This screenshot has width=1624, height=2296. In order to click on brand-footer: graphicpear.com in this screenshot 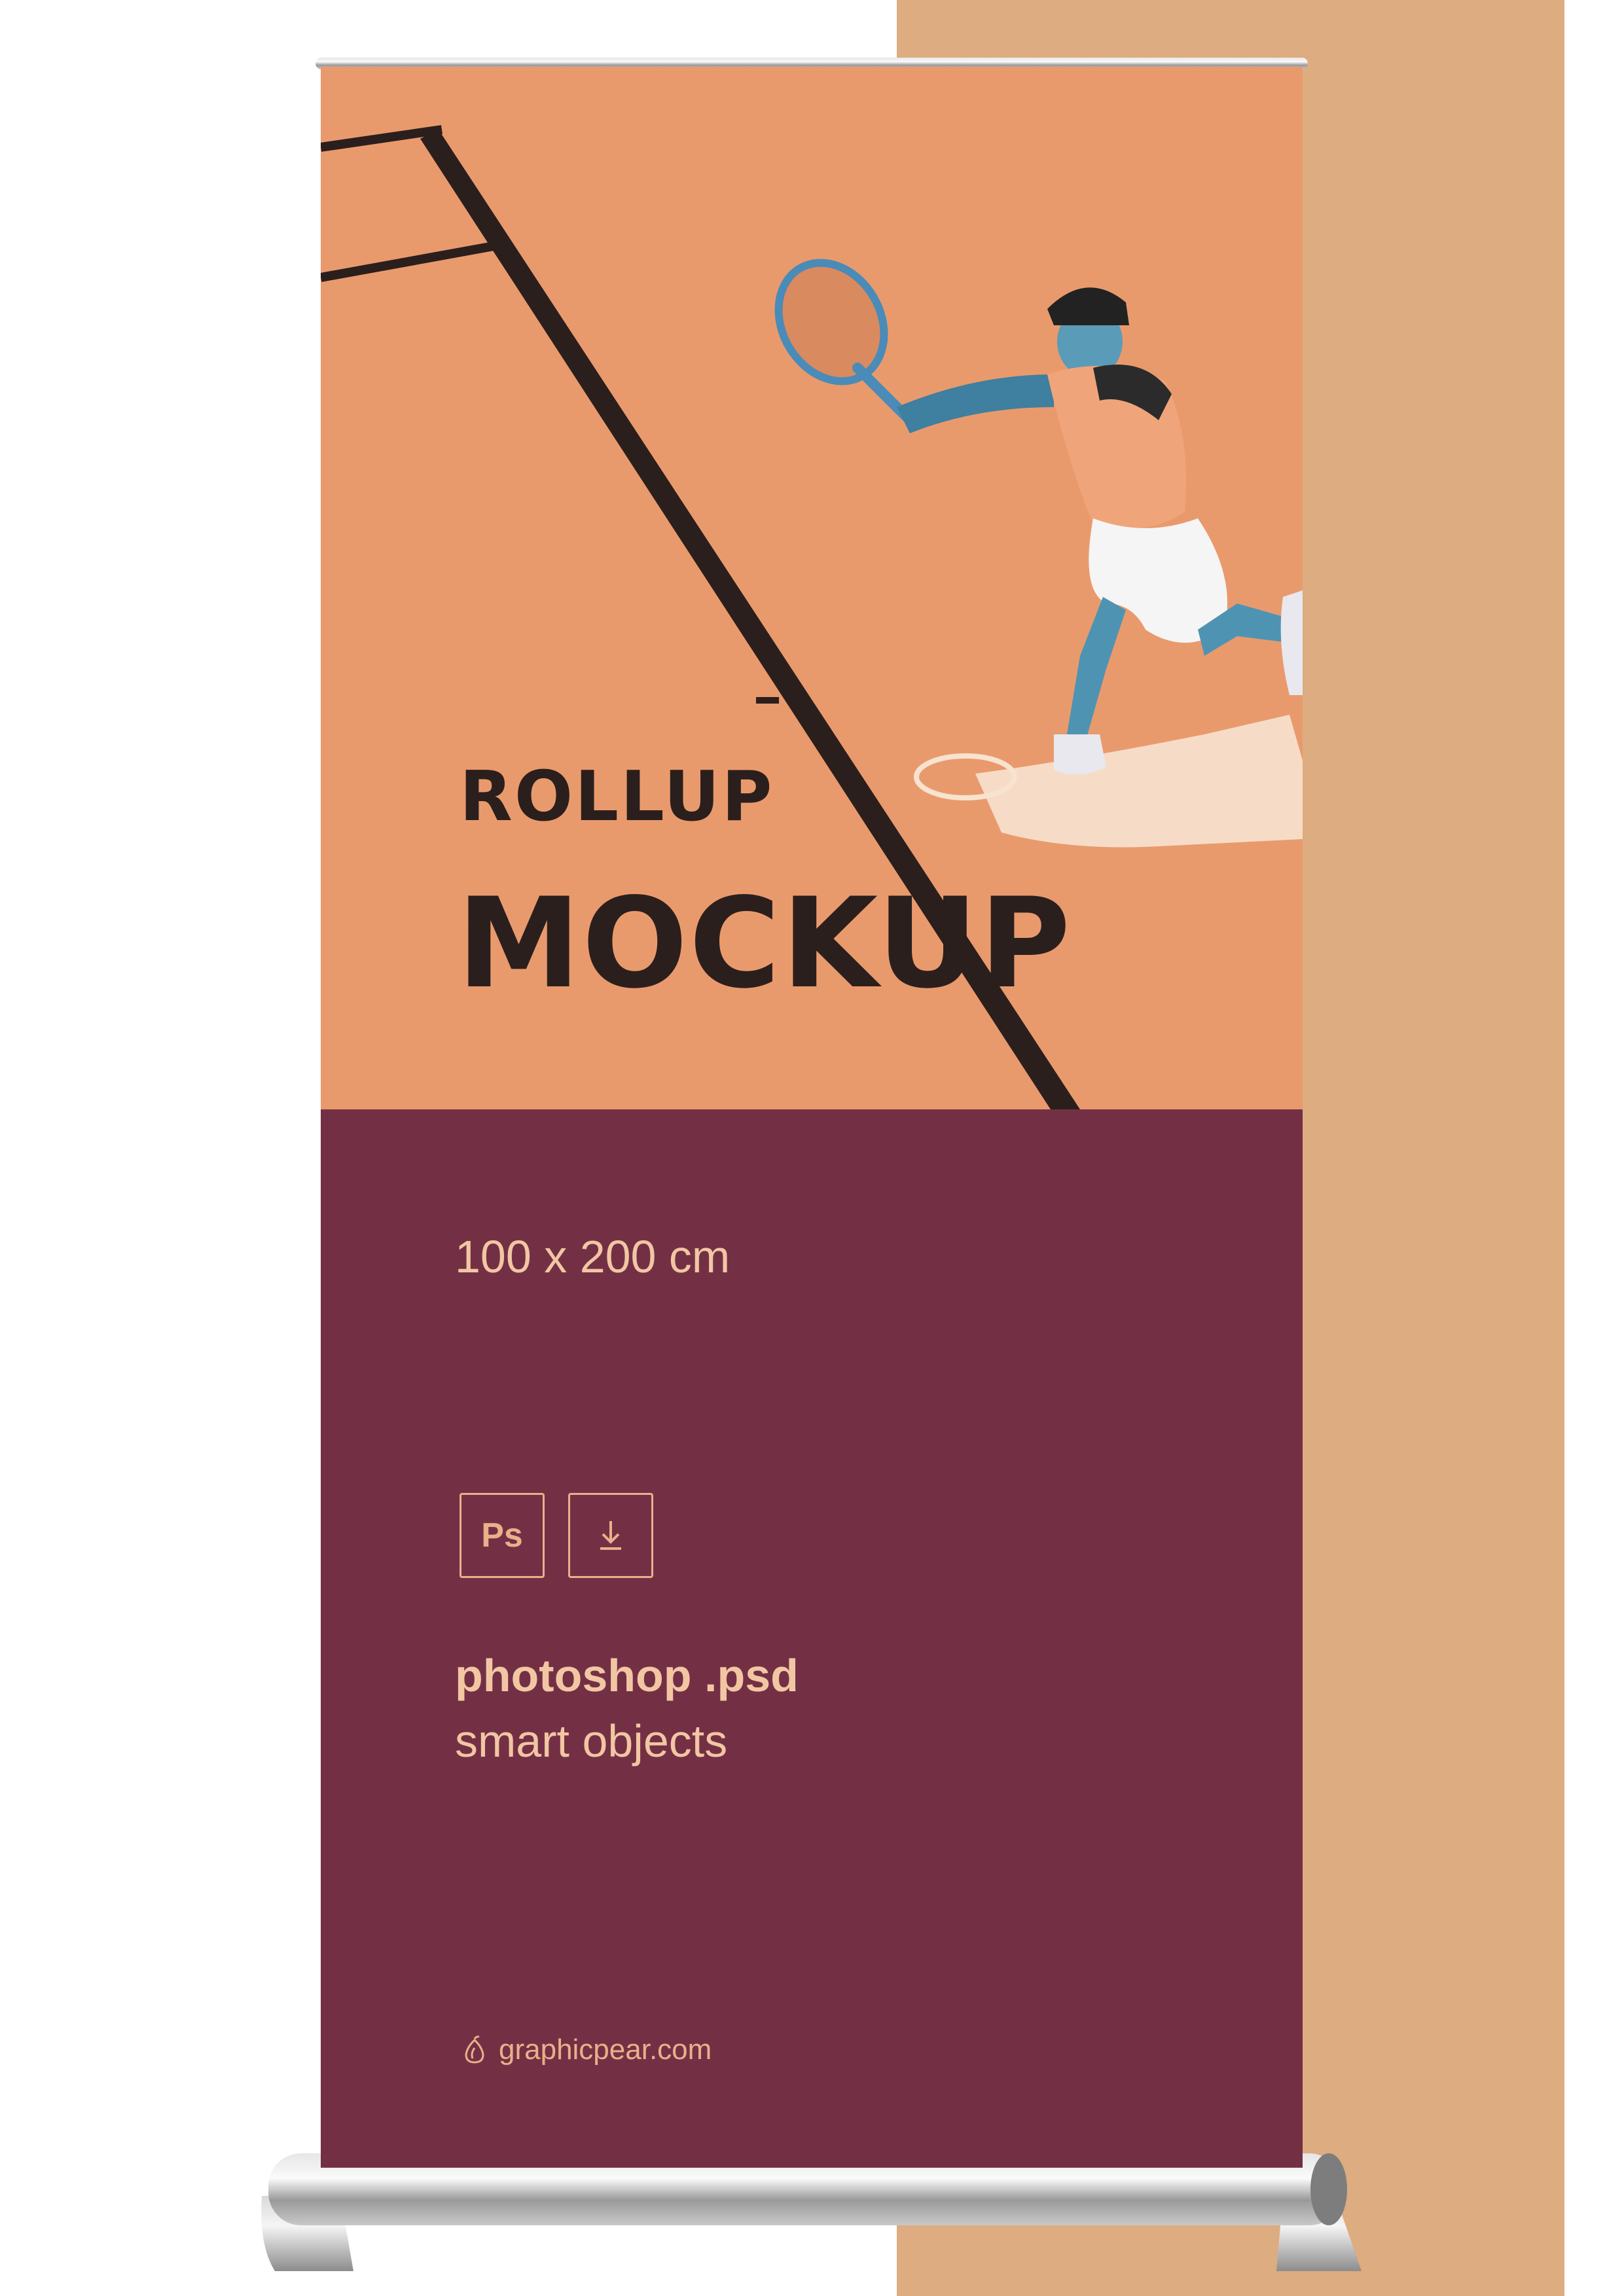, I will do `click(586, 2050)`.